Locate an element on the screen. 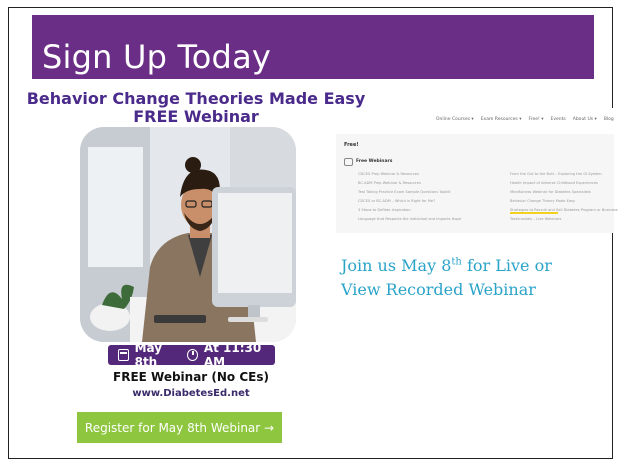 This screenshot has height=463, width=618. register-button: Register for May 8th Webinar → is located at coordinates (179, 427).